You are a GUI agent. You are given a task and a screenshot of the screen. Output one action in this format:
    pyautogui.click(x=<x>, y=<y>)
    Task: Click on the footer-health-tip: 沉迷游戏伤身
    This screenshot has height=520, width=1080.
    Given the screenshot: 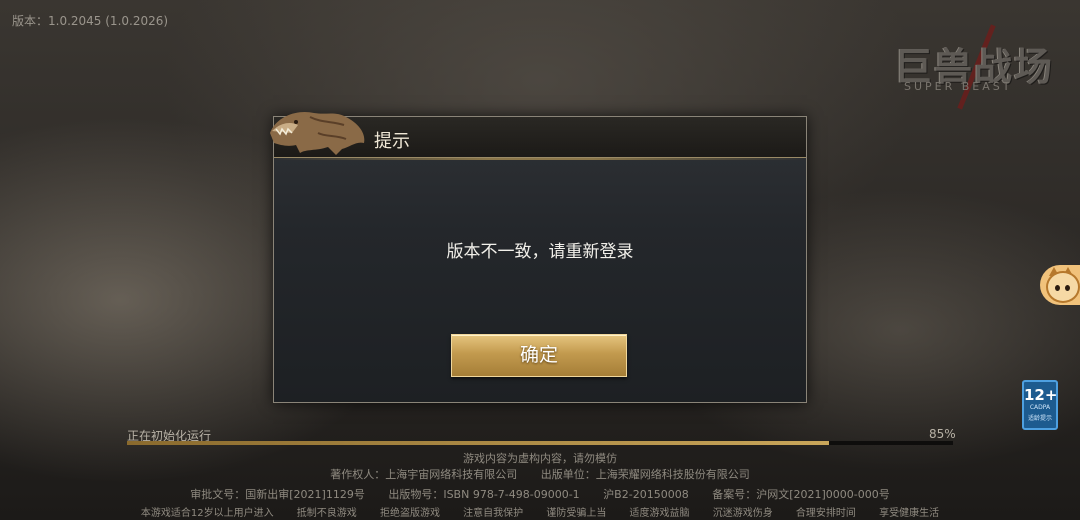 What is the action you would take?
    pyautogui.click(x=742, y=513)
    